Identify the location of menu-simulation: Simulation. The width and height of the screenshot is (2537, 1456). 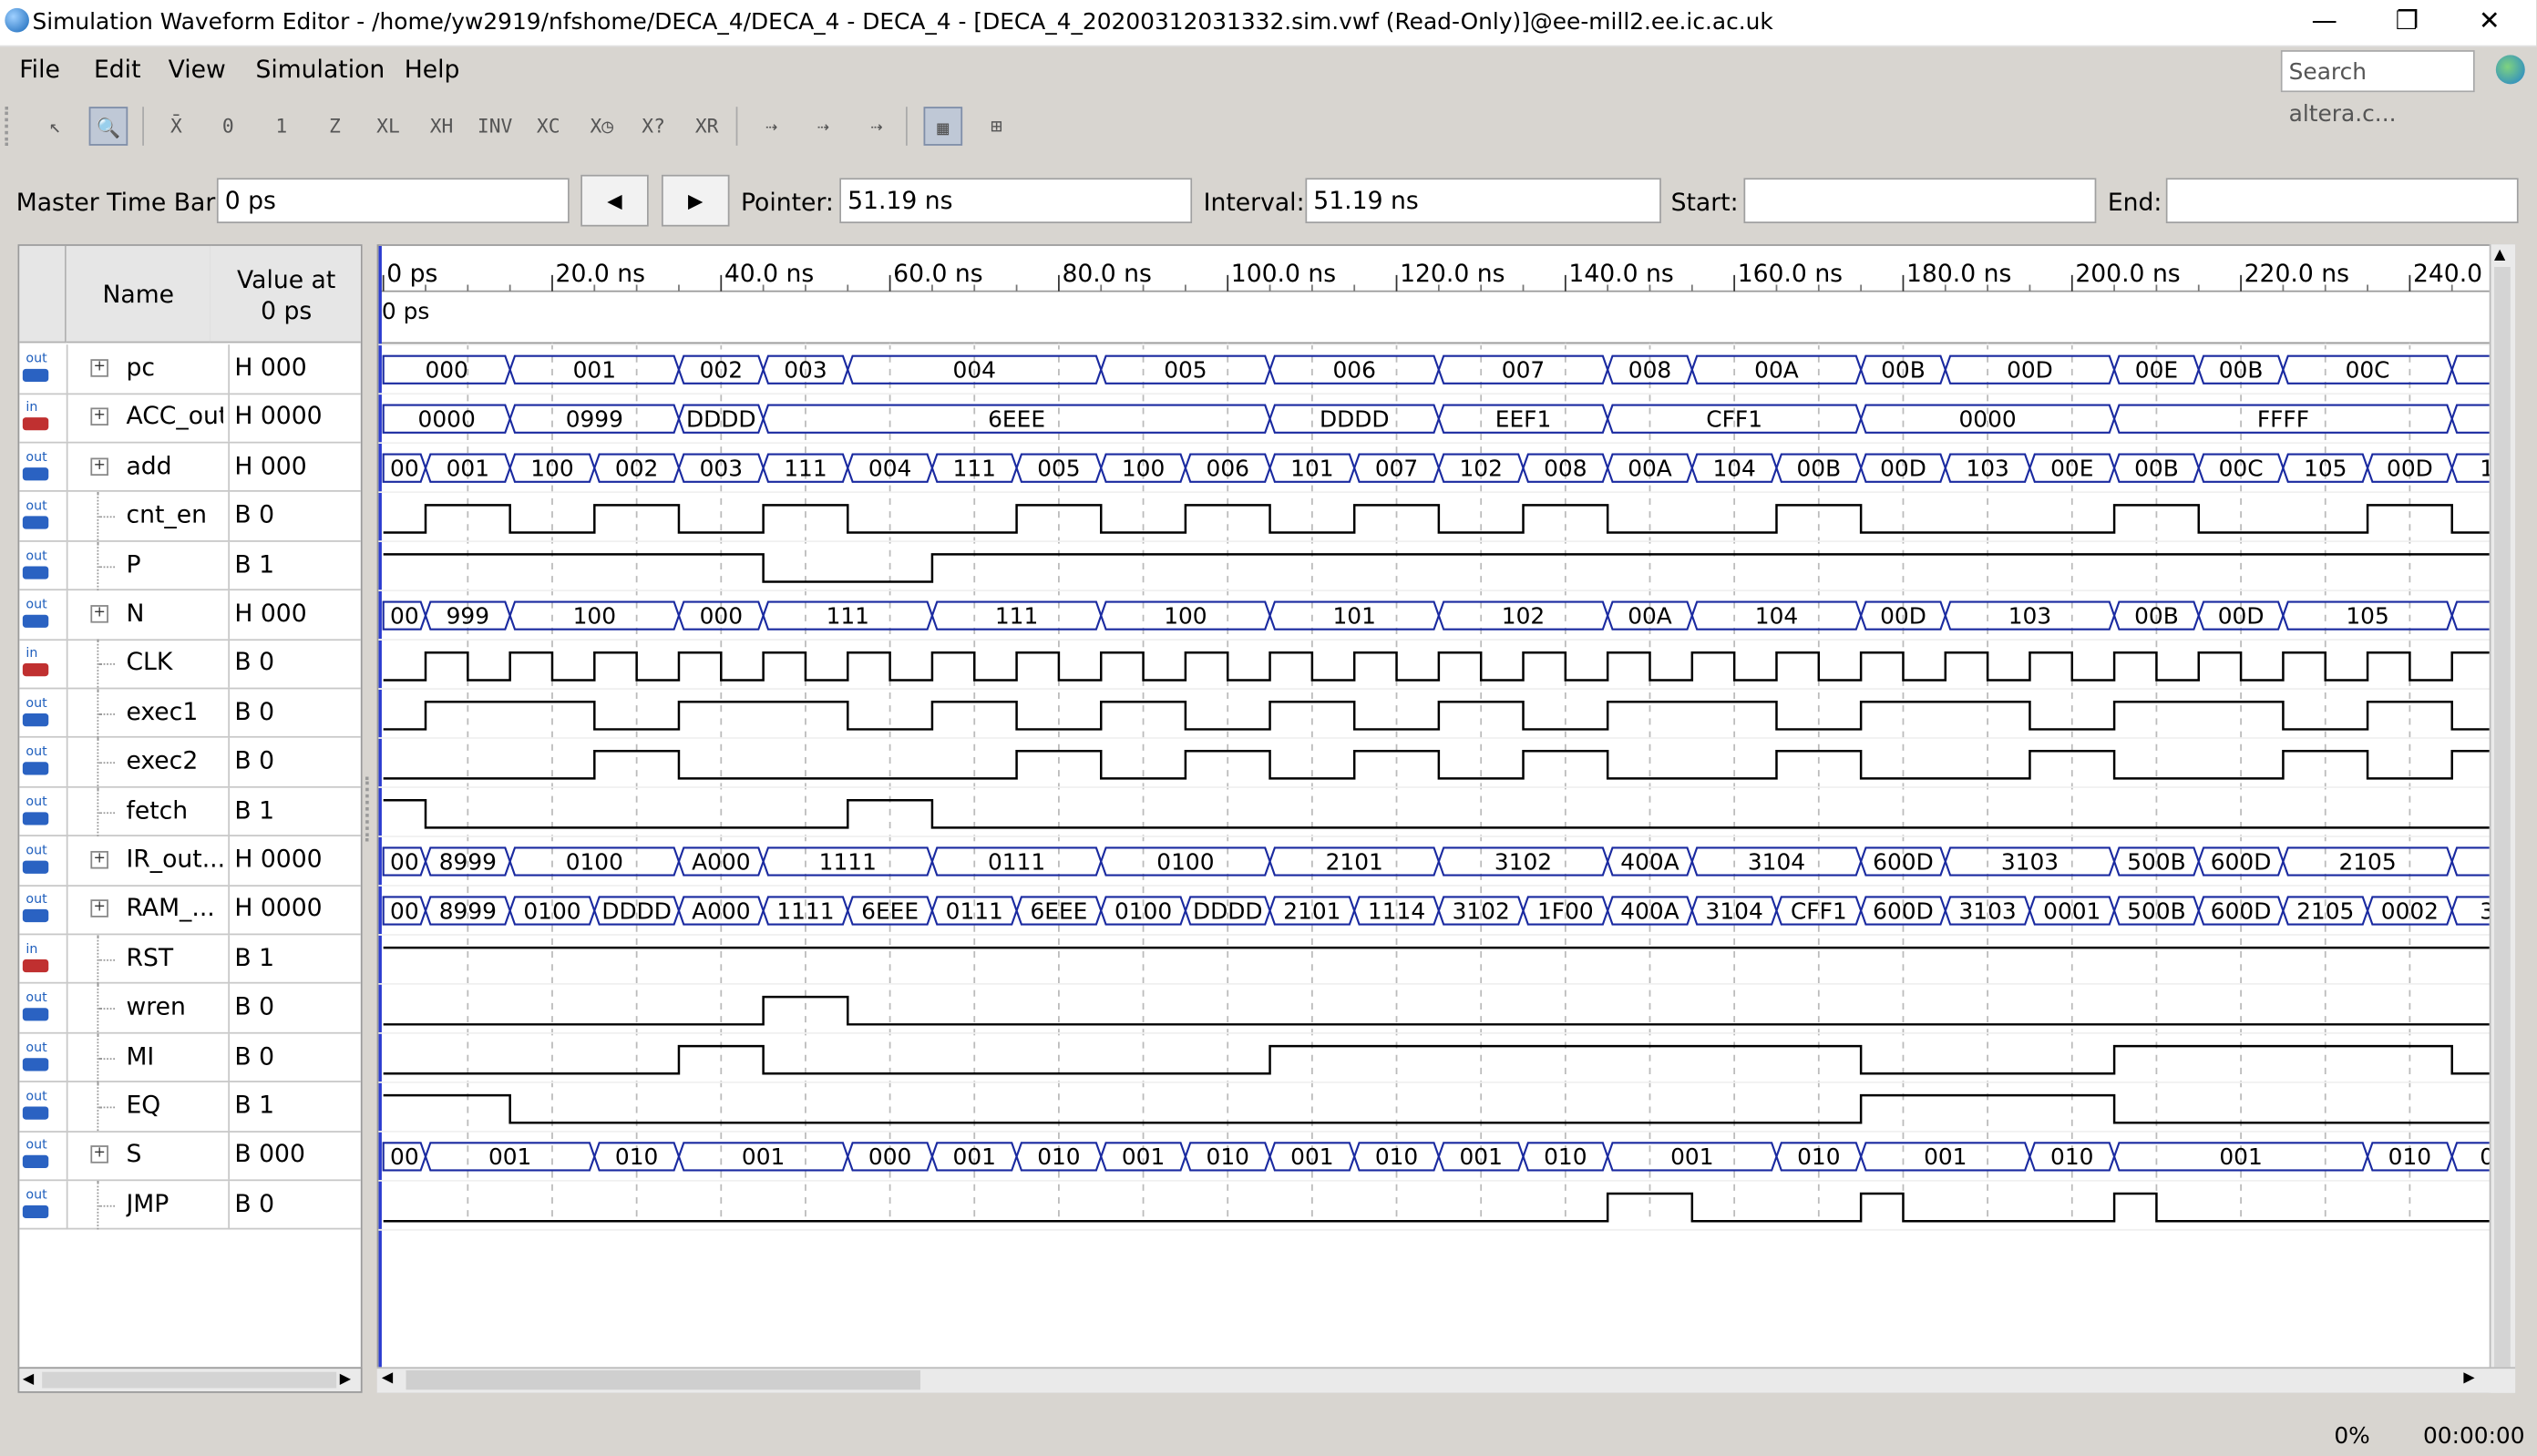
(320, 69).